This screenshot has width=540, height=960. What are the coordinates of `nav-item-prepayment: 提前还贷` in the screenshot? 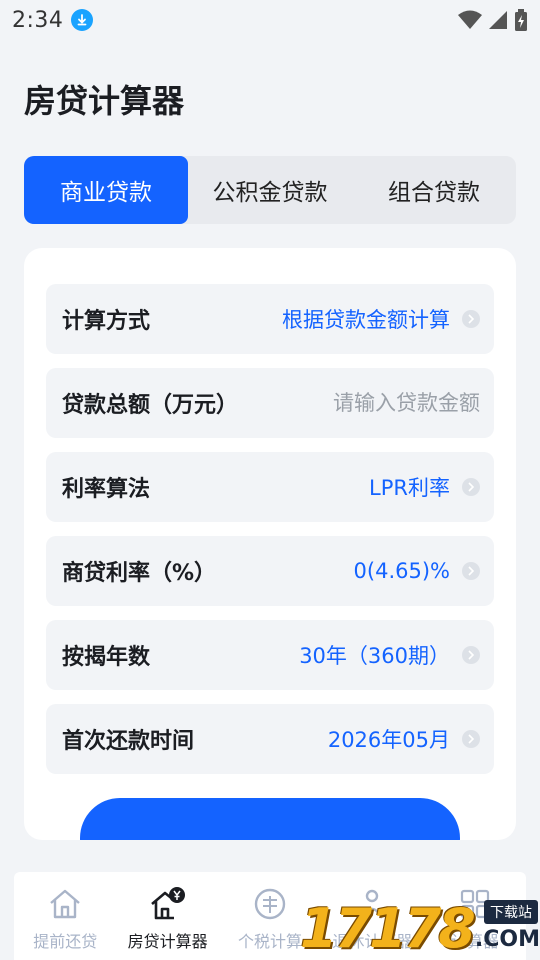 It's located at (65, 916).